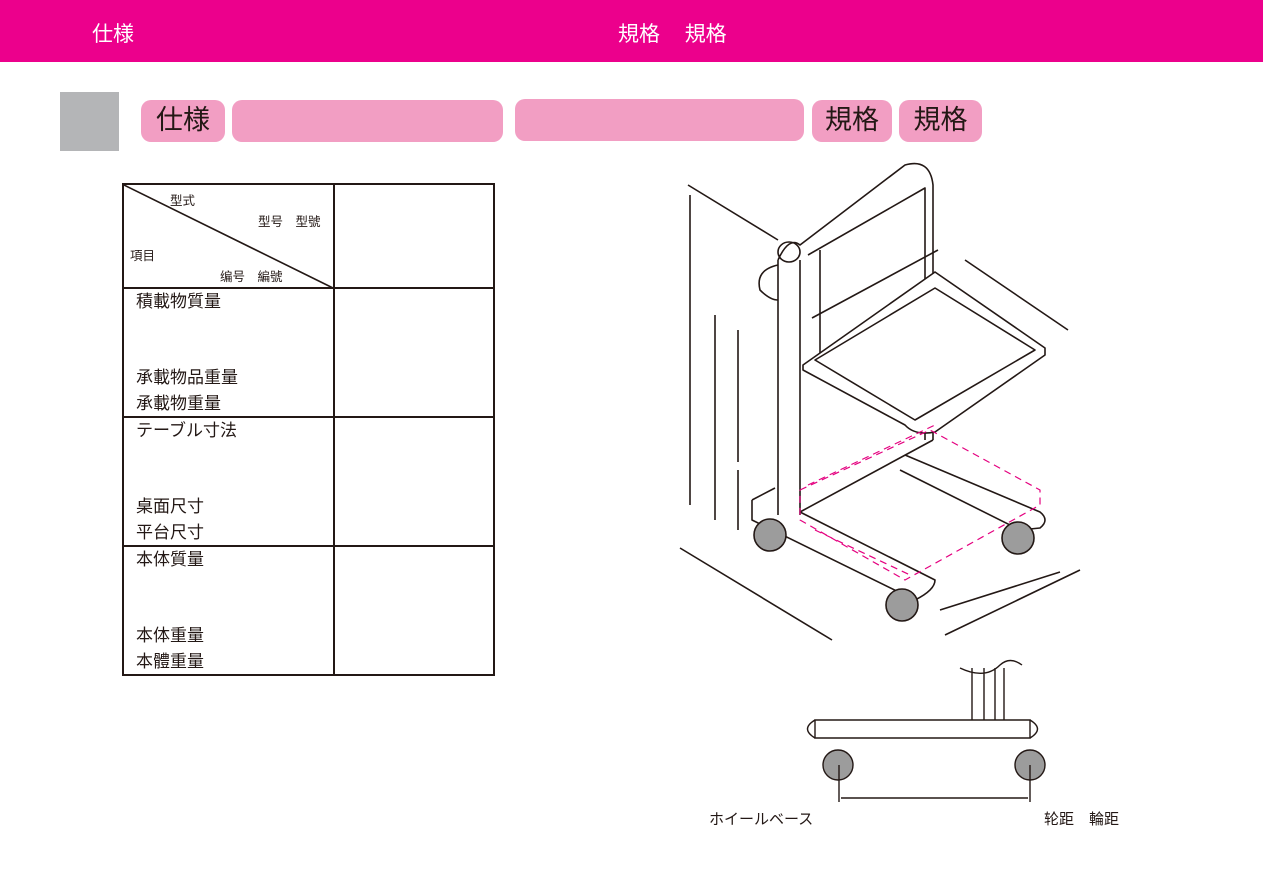 This screenshot has width=1263, height=893. I want to click on page-header: 仕様 規格 規格, so click(631, 31).